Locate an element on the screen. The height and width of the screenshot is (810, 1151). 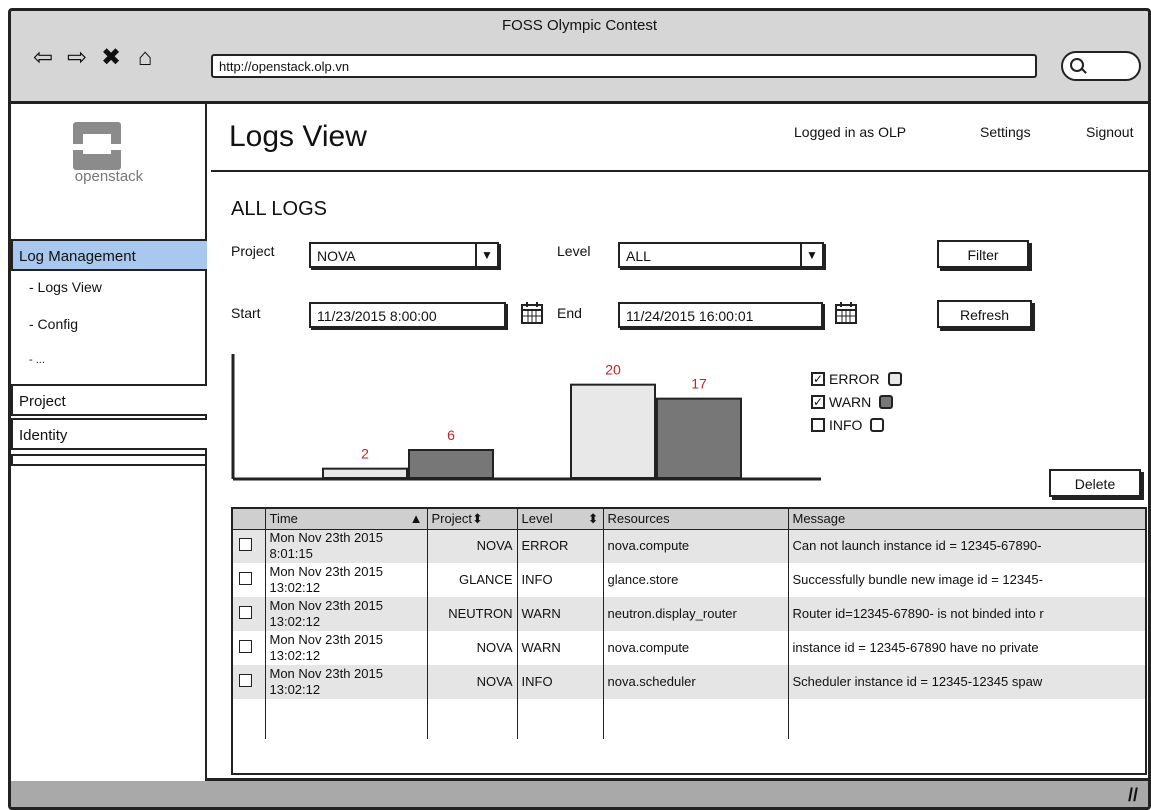
forward-arrow-icon: ⇨ is located at coordinates (77, 58).